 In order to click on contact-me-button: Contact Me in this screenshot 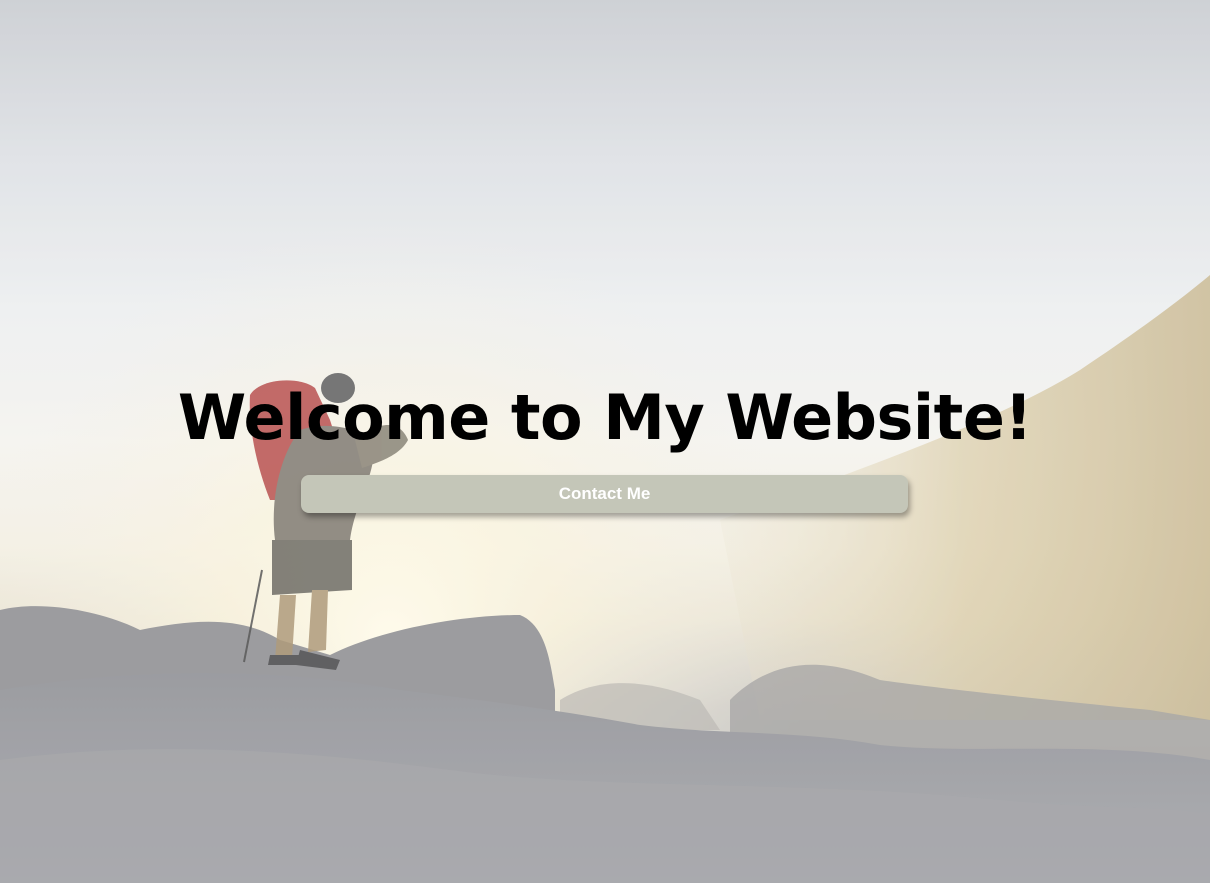, I will do `click(604, 494)`.